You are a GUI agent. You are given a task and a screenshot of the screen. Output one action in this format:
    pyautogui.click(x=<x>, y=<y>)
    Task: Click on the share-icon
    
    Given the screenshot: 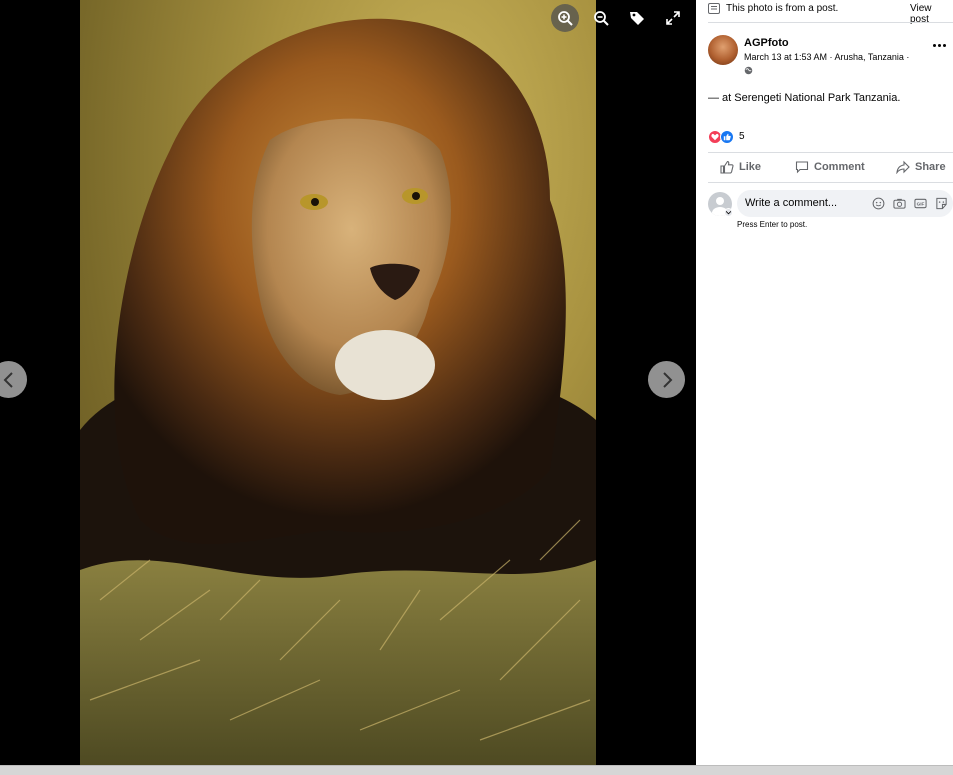 What is the action you would take?
    pyautogui.click(x=903, y=167)
    